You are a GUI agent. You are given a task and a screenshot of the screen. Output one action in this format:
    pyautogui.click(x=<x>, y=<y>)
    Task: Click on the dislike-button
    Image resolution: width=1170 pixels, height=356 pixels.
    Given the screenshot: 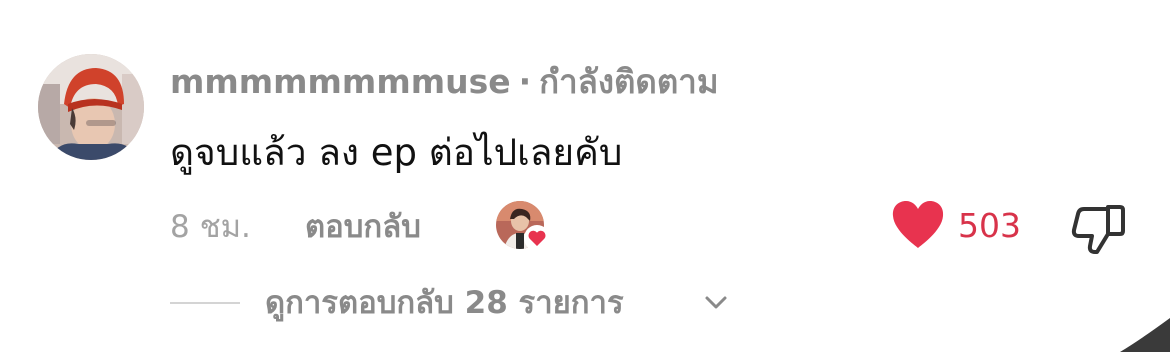 What is the action you would take?
    pyautogui.click(x=1098, y=228)
    